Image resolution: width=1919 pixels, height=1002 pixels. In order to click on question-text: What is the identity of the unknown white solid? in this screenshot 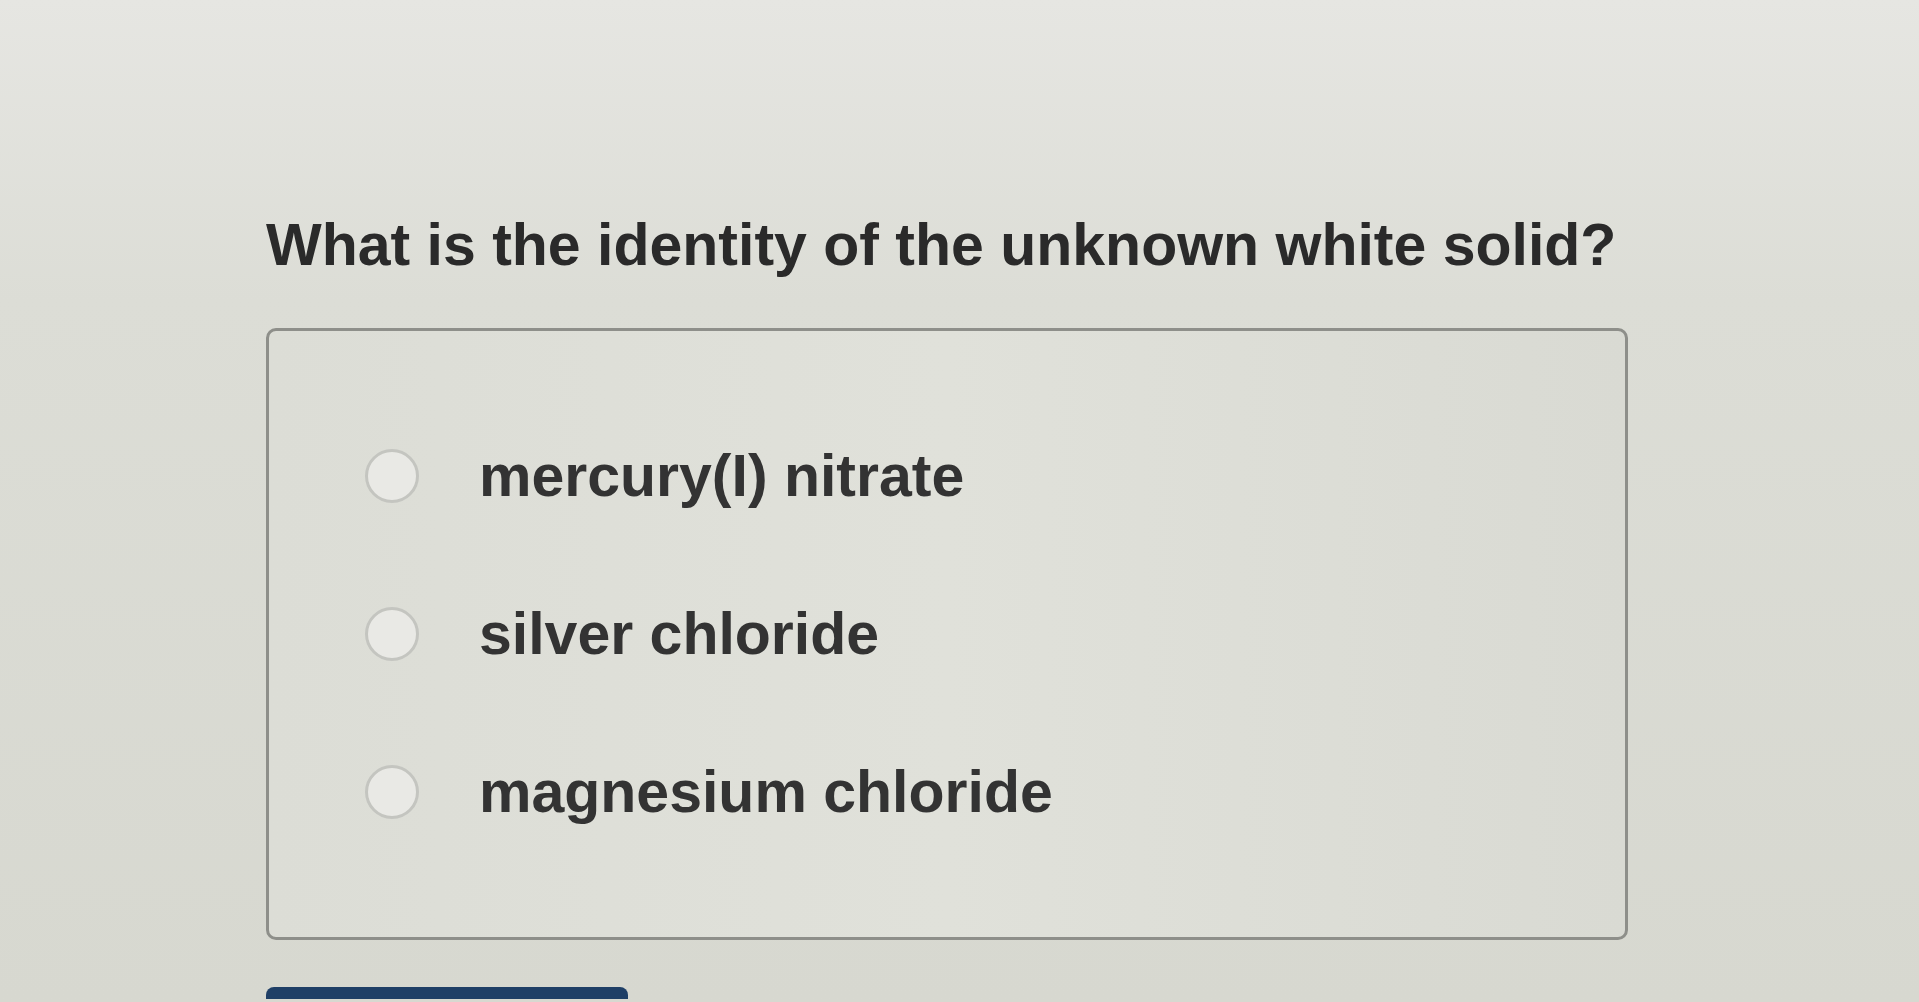, I will do `click(941, 245)`.